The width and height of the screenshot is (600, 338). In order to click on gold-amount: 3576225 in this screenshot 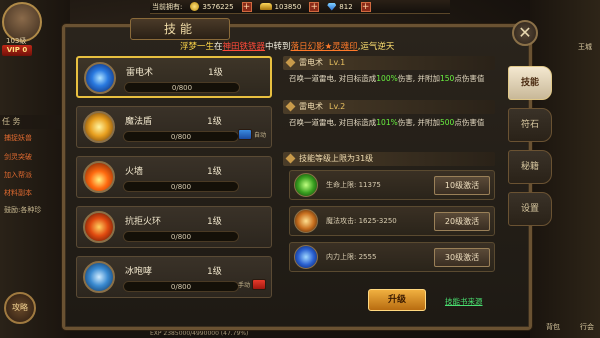, I will do `click(218, 6)`.